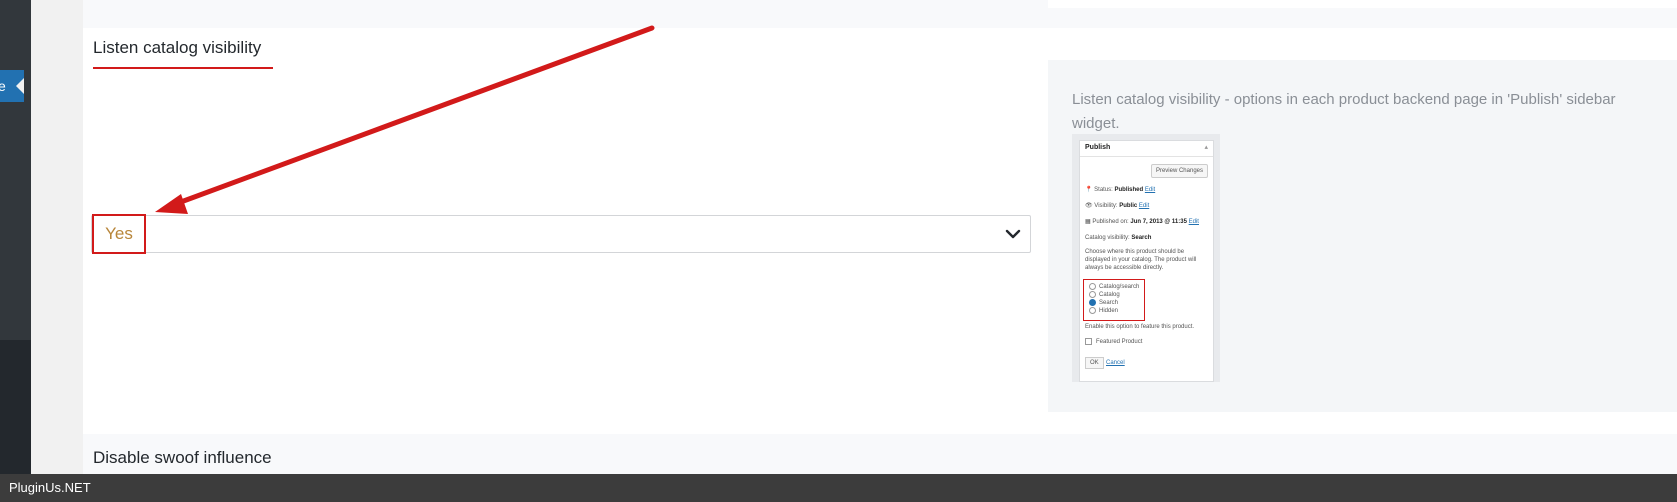 This screenshot has height=502, width=1677. I want to click on option-label: Catalog/search, so click(1119, 287).